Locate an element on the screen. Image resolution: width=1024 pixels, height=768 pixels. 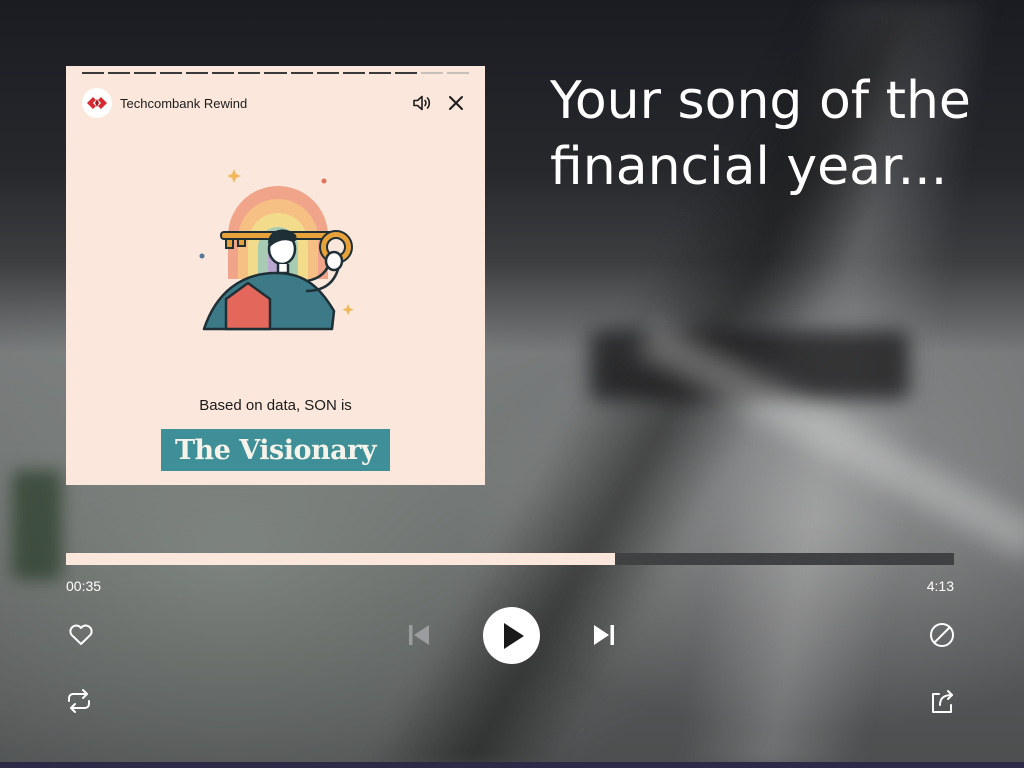
seek-bar is located at coordinates (510, 559).